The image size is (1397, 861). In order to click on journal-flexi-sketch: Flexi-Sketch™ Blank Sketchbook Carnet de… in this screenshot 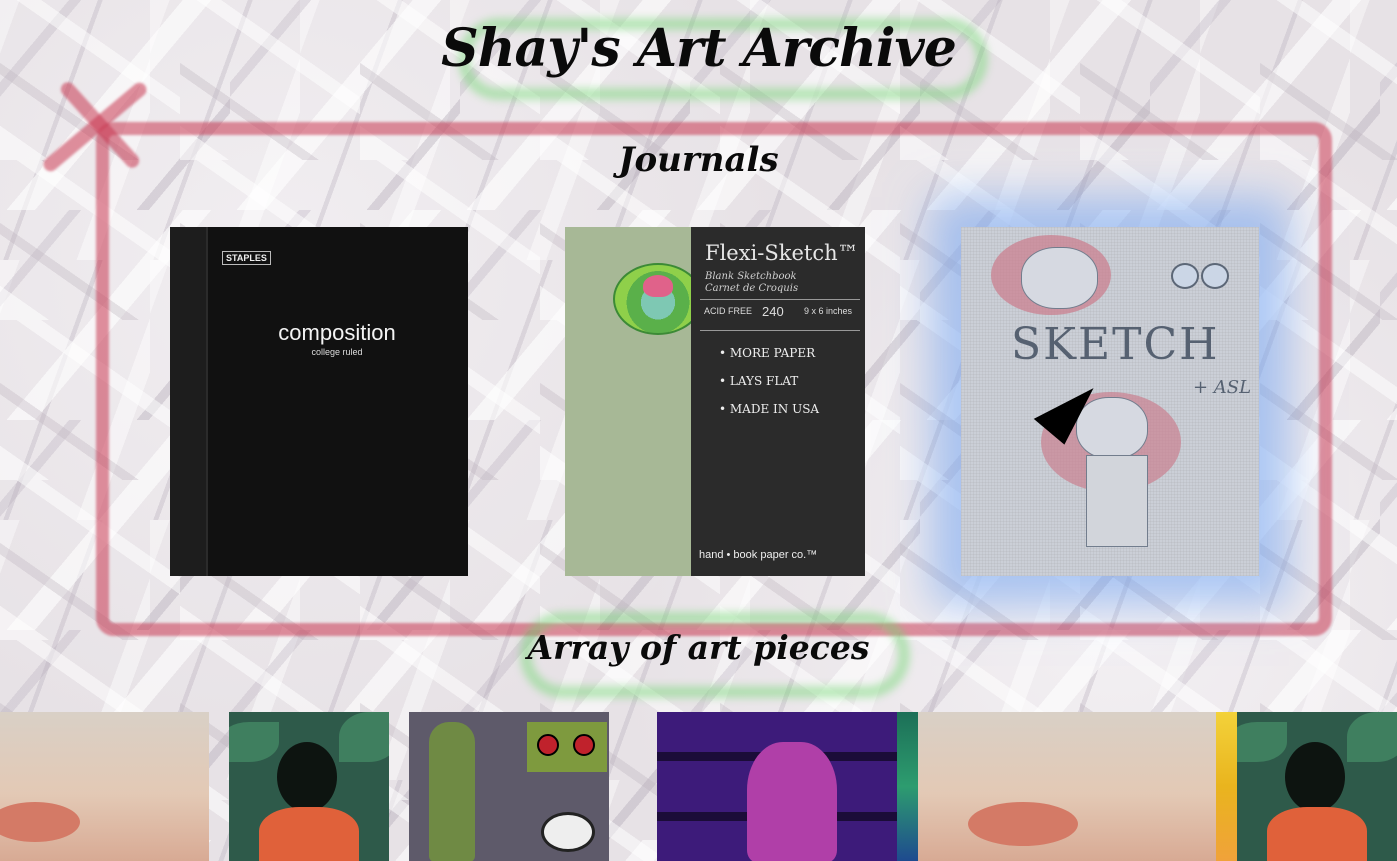, I will do `click(715, 401)`.